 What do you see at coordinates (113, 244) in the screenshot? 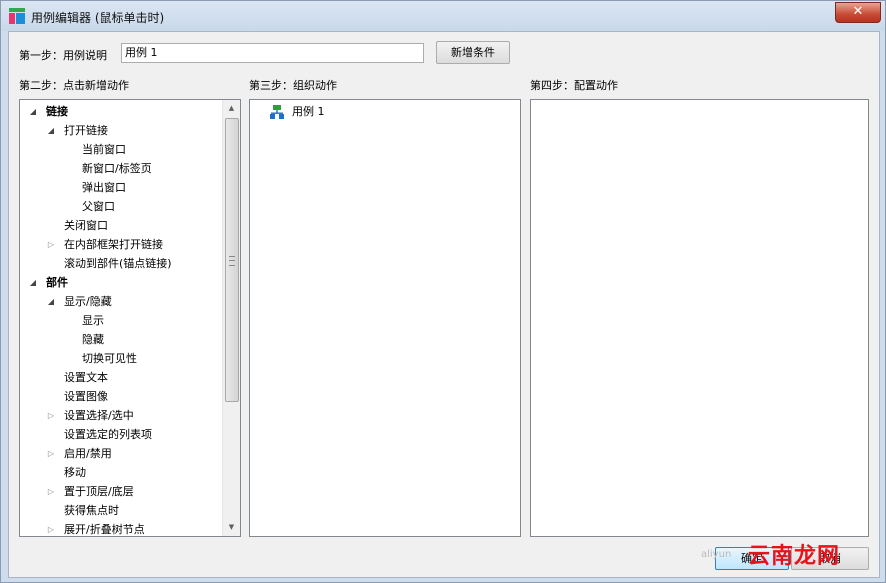
I see `tree-item-label: 在内部框架打开链接` at bounding box center [113, 244].